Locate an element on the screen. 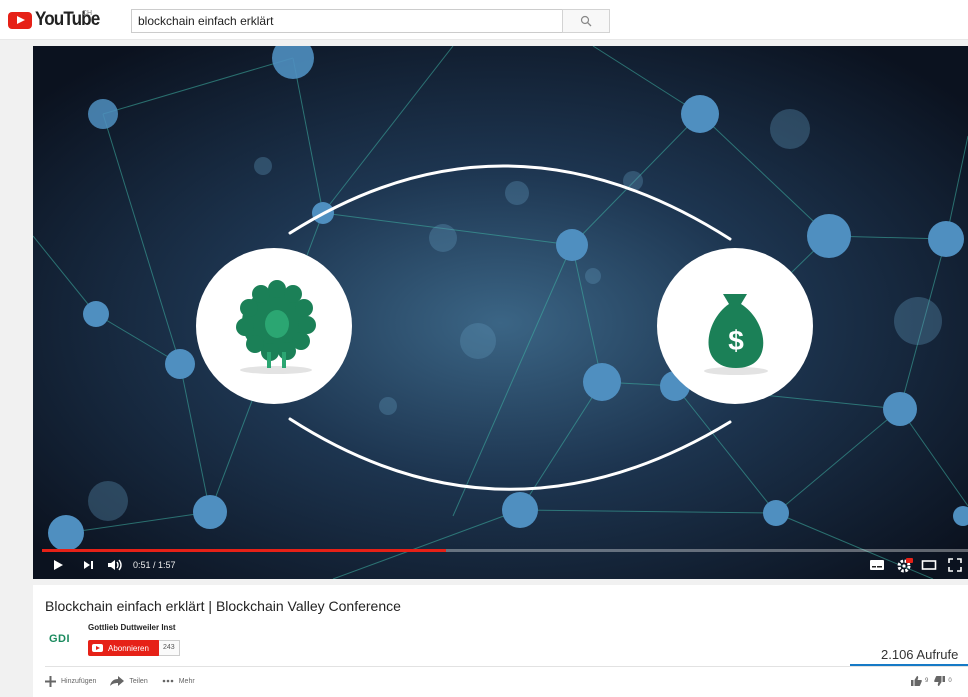 The image size is (968, 697). divider is located at coordinates (506, 666).